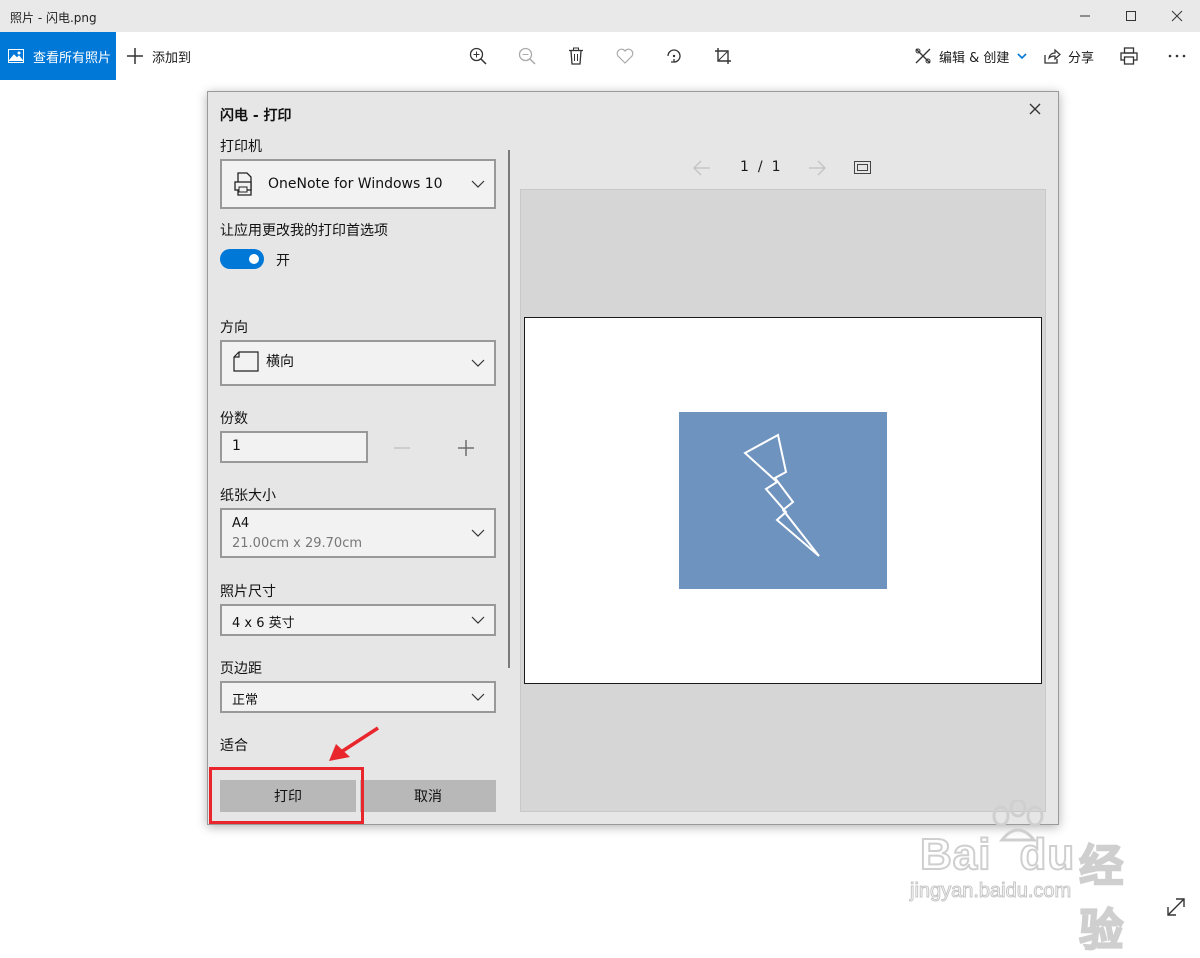  I want to click on page-landscape-icon, so click(246, 361).